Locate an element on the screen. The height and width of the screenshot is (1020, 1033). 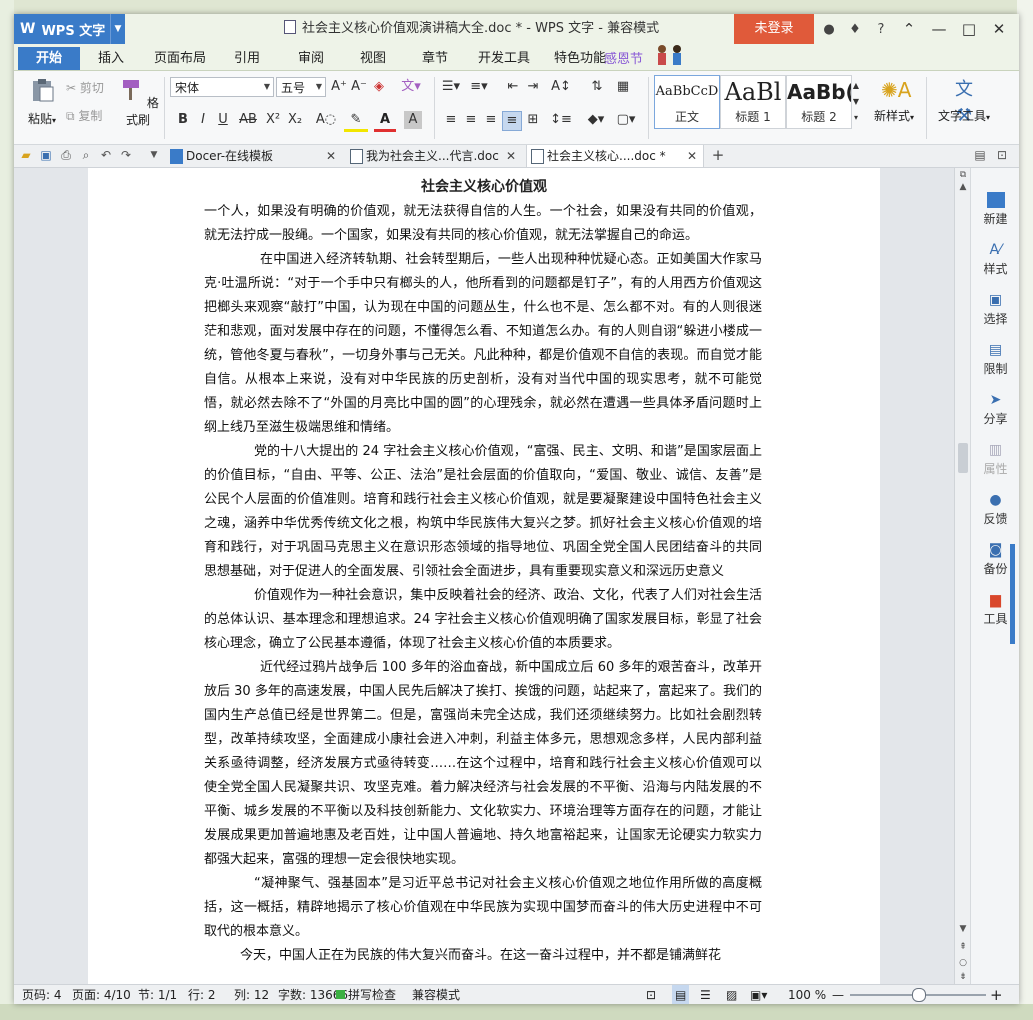
save-icon: ▣ is located at coordinates (46, 155).